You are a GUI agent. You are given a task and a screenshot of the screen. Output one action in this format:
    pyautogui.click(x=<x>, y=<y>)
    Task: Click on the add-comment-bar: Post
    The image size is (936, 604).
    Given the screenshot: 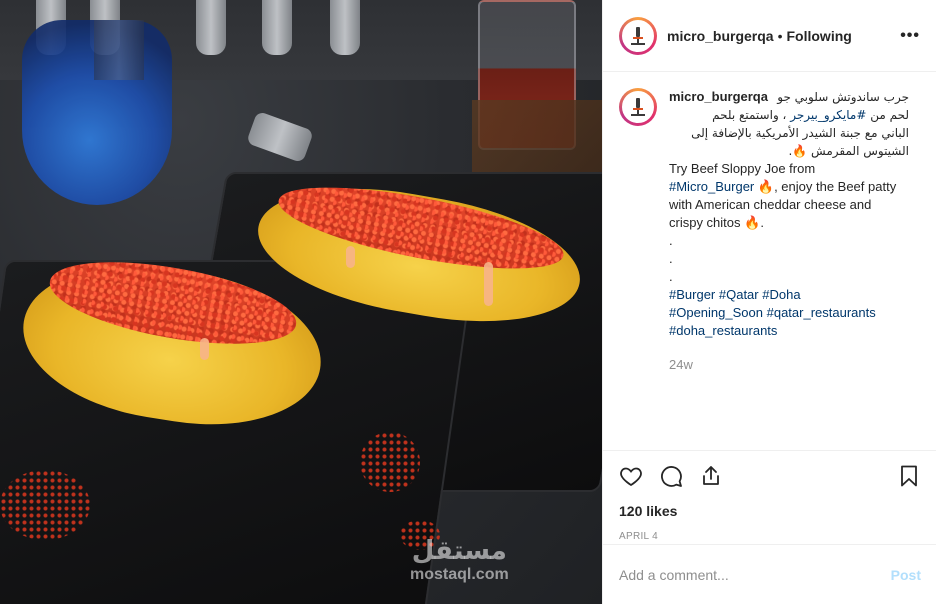 What is the action you would take?
    pyautogui.click(x=769, y=574)
    